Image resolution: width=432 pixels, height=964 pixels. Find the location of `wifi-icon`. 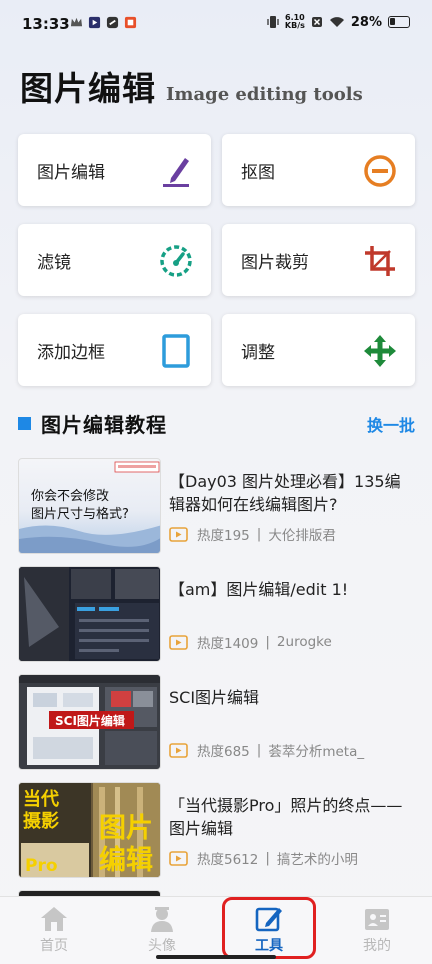

wifi-icon is located at coordinates (336, 22).